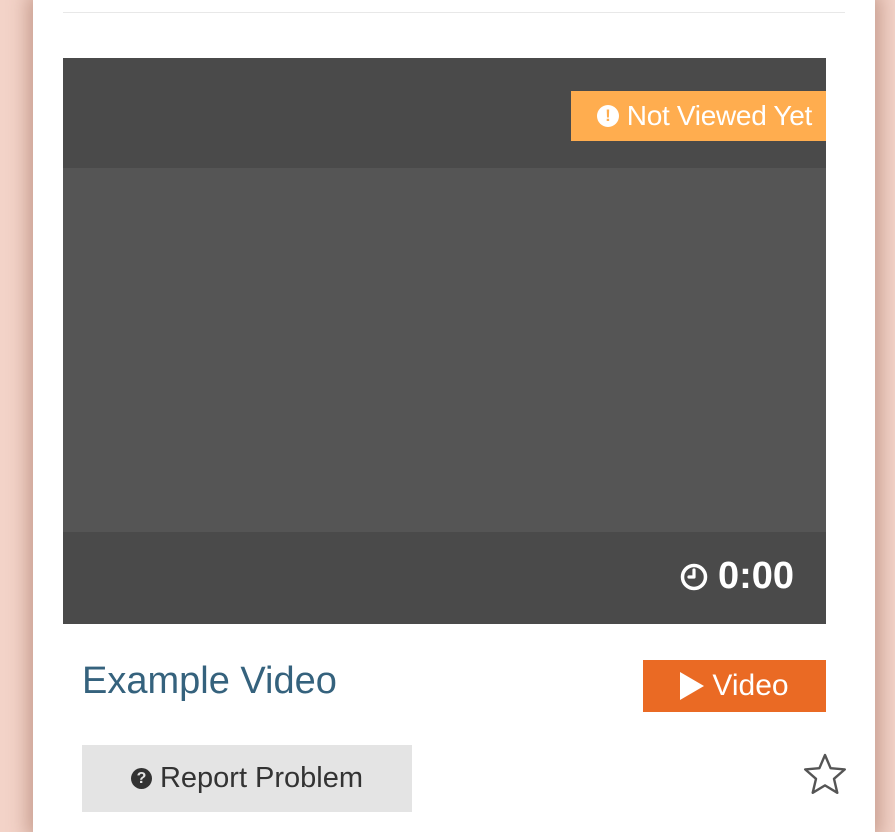  I want to click on content-type-badge: Video, so click(734, 686).